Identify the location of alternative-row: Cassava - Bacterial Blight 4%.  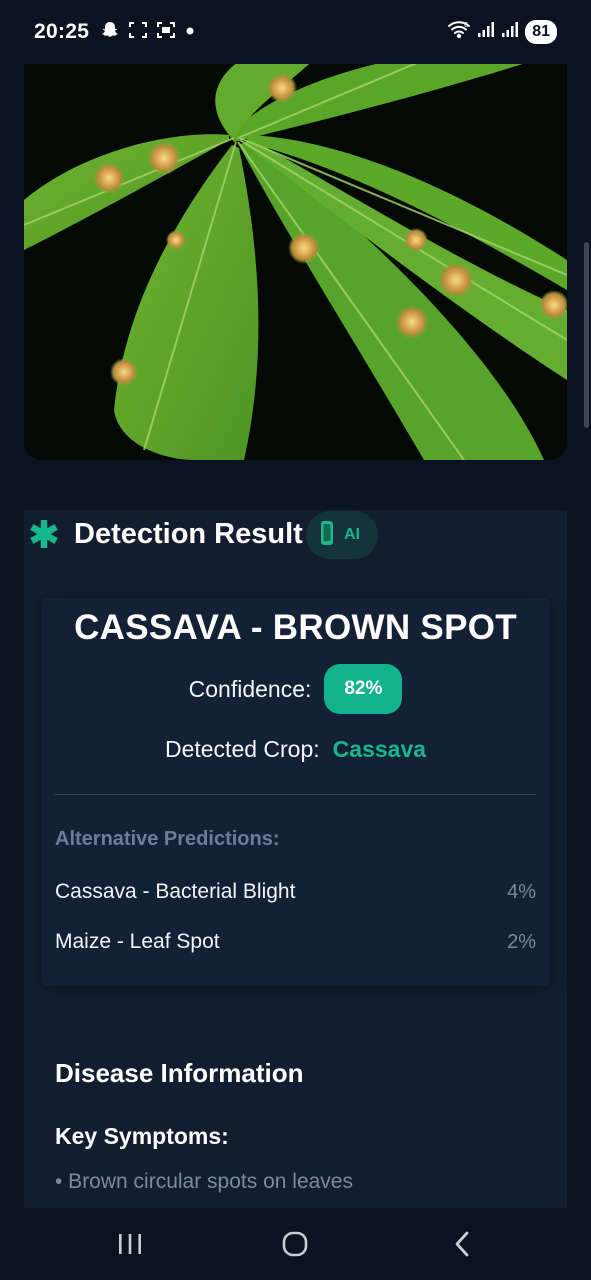
(295, 892).